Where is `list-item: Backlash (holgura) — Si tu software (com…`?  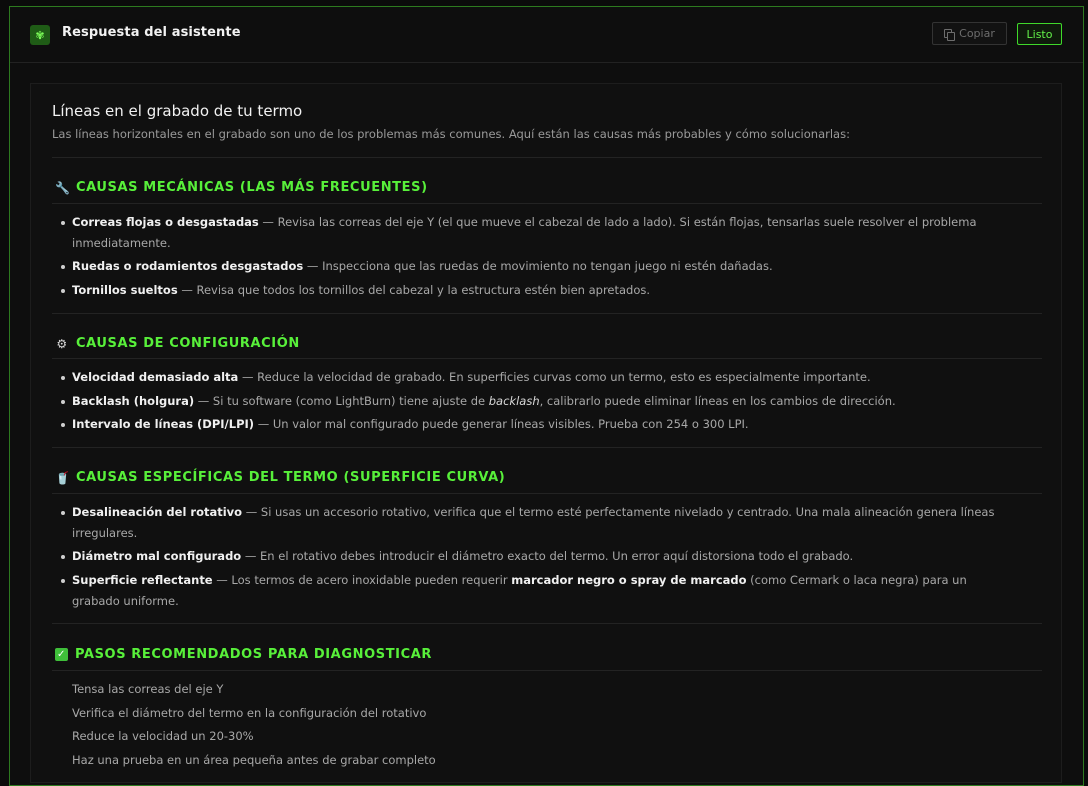 list-item: Backlash (holgura) — Si tu software (com… is located at coordinates (534, 401).